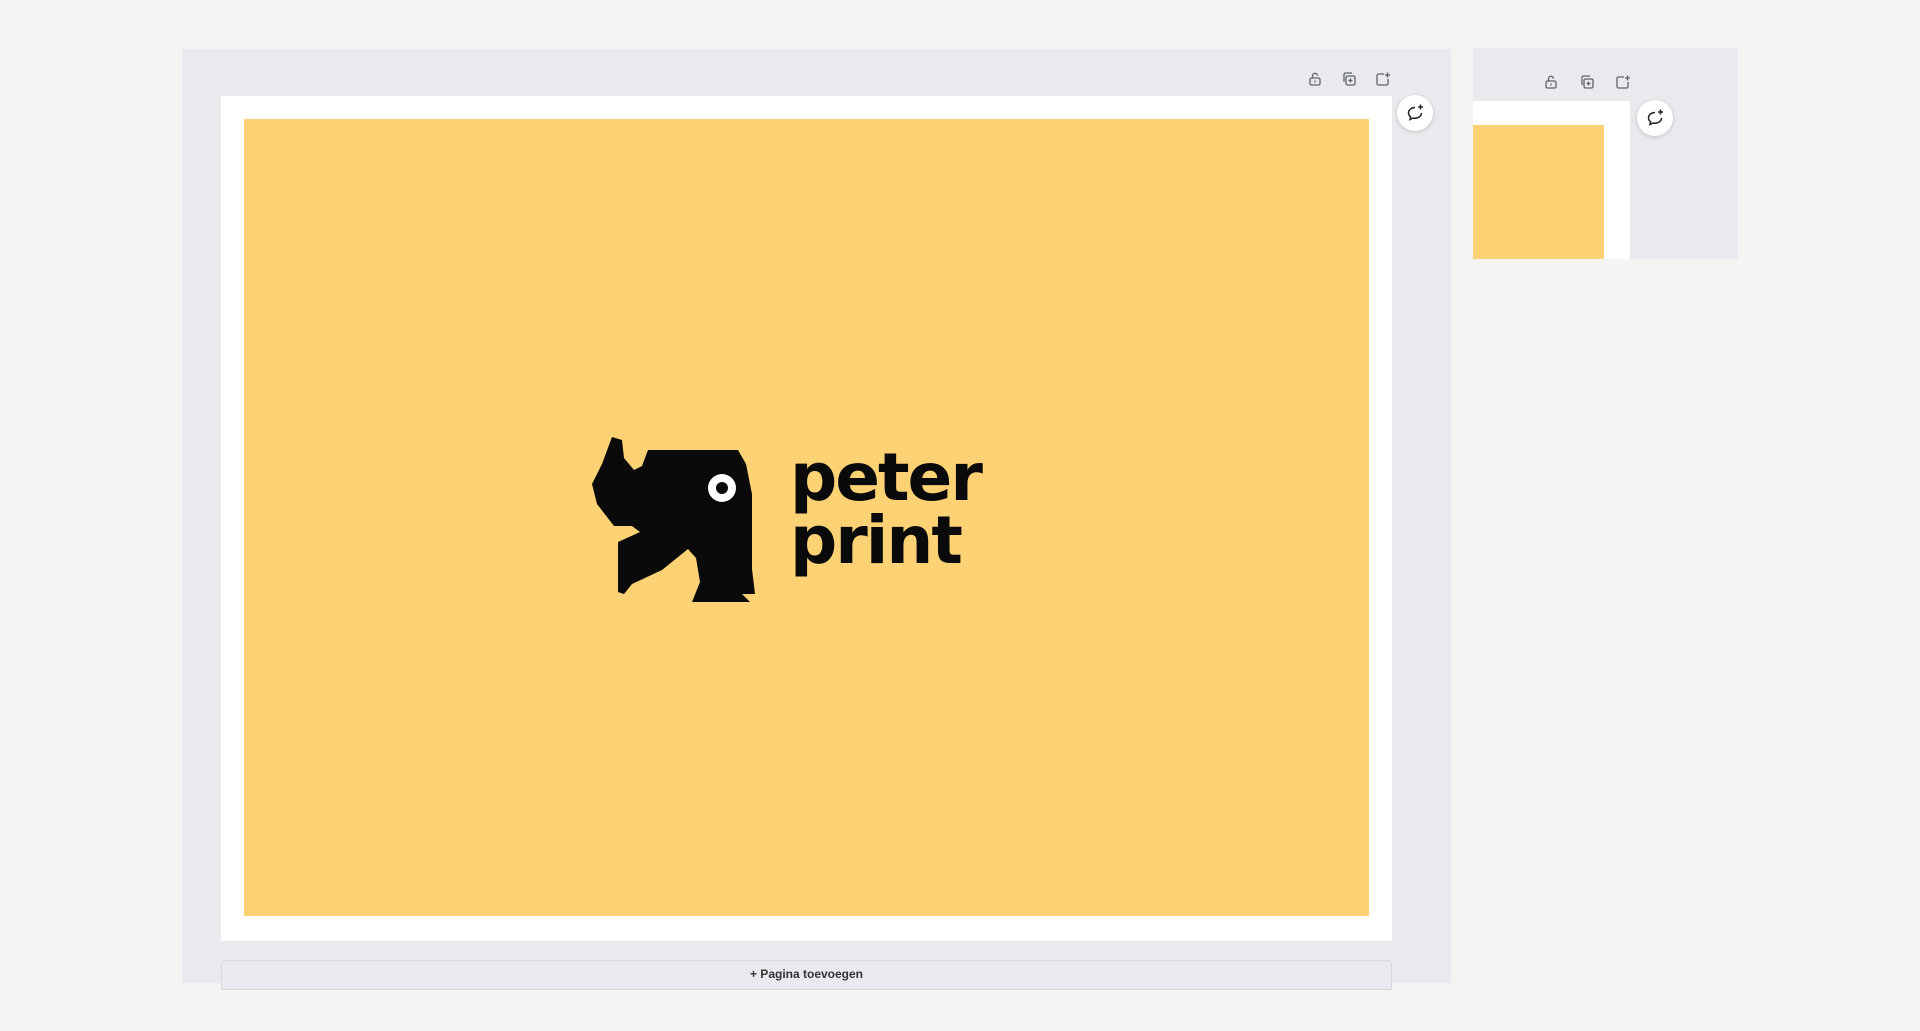 The width and height of the screenshot is (1920, 1031). Describe the element at coordinates (673, 519) in the screenshot. I see `bird-logo-icon` at that location.